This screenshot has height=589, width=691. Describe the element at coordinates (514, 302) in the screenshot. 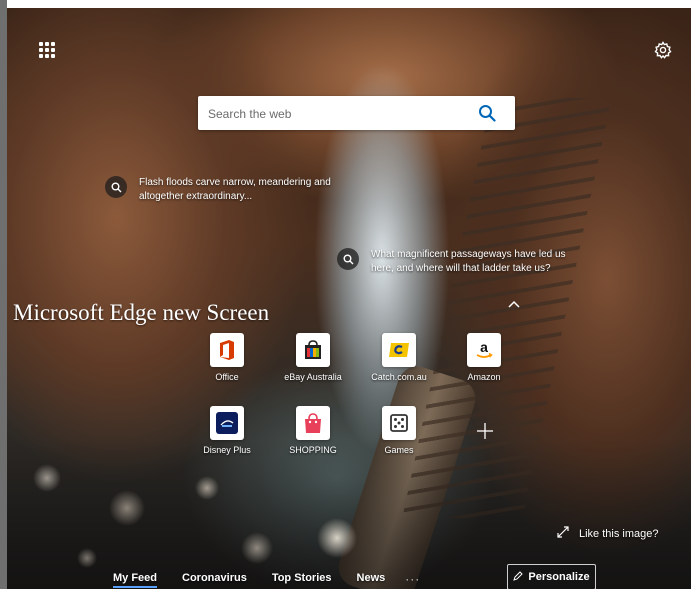

I see `chevron-up-icon` at that location.